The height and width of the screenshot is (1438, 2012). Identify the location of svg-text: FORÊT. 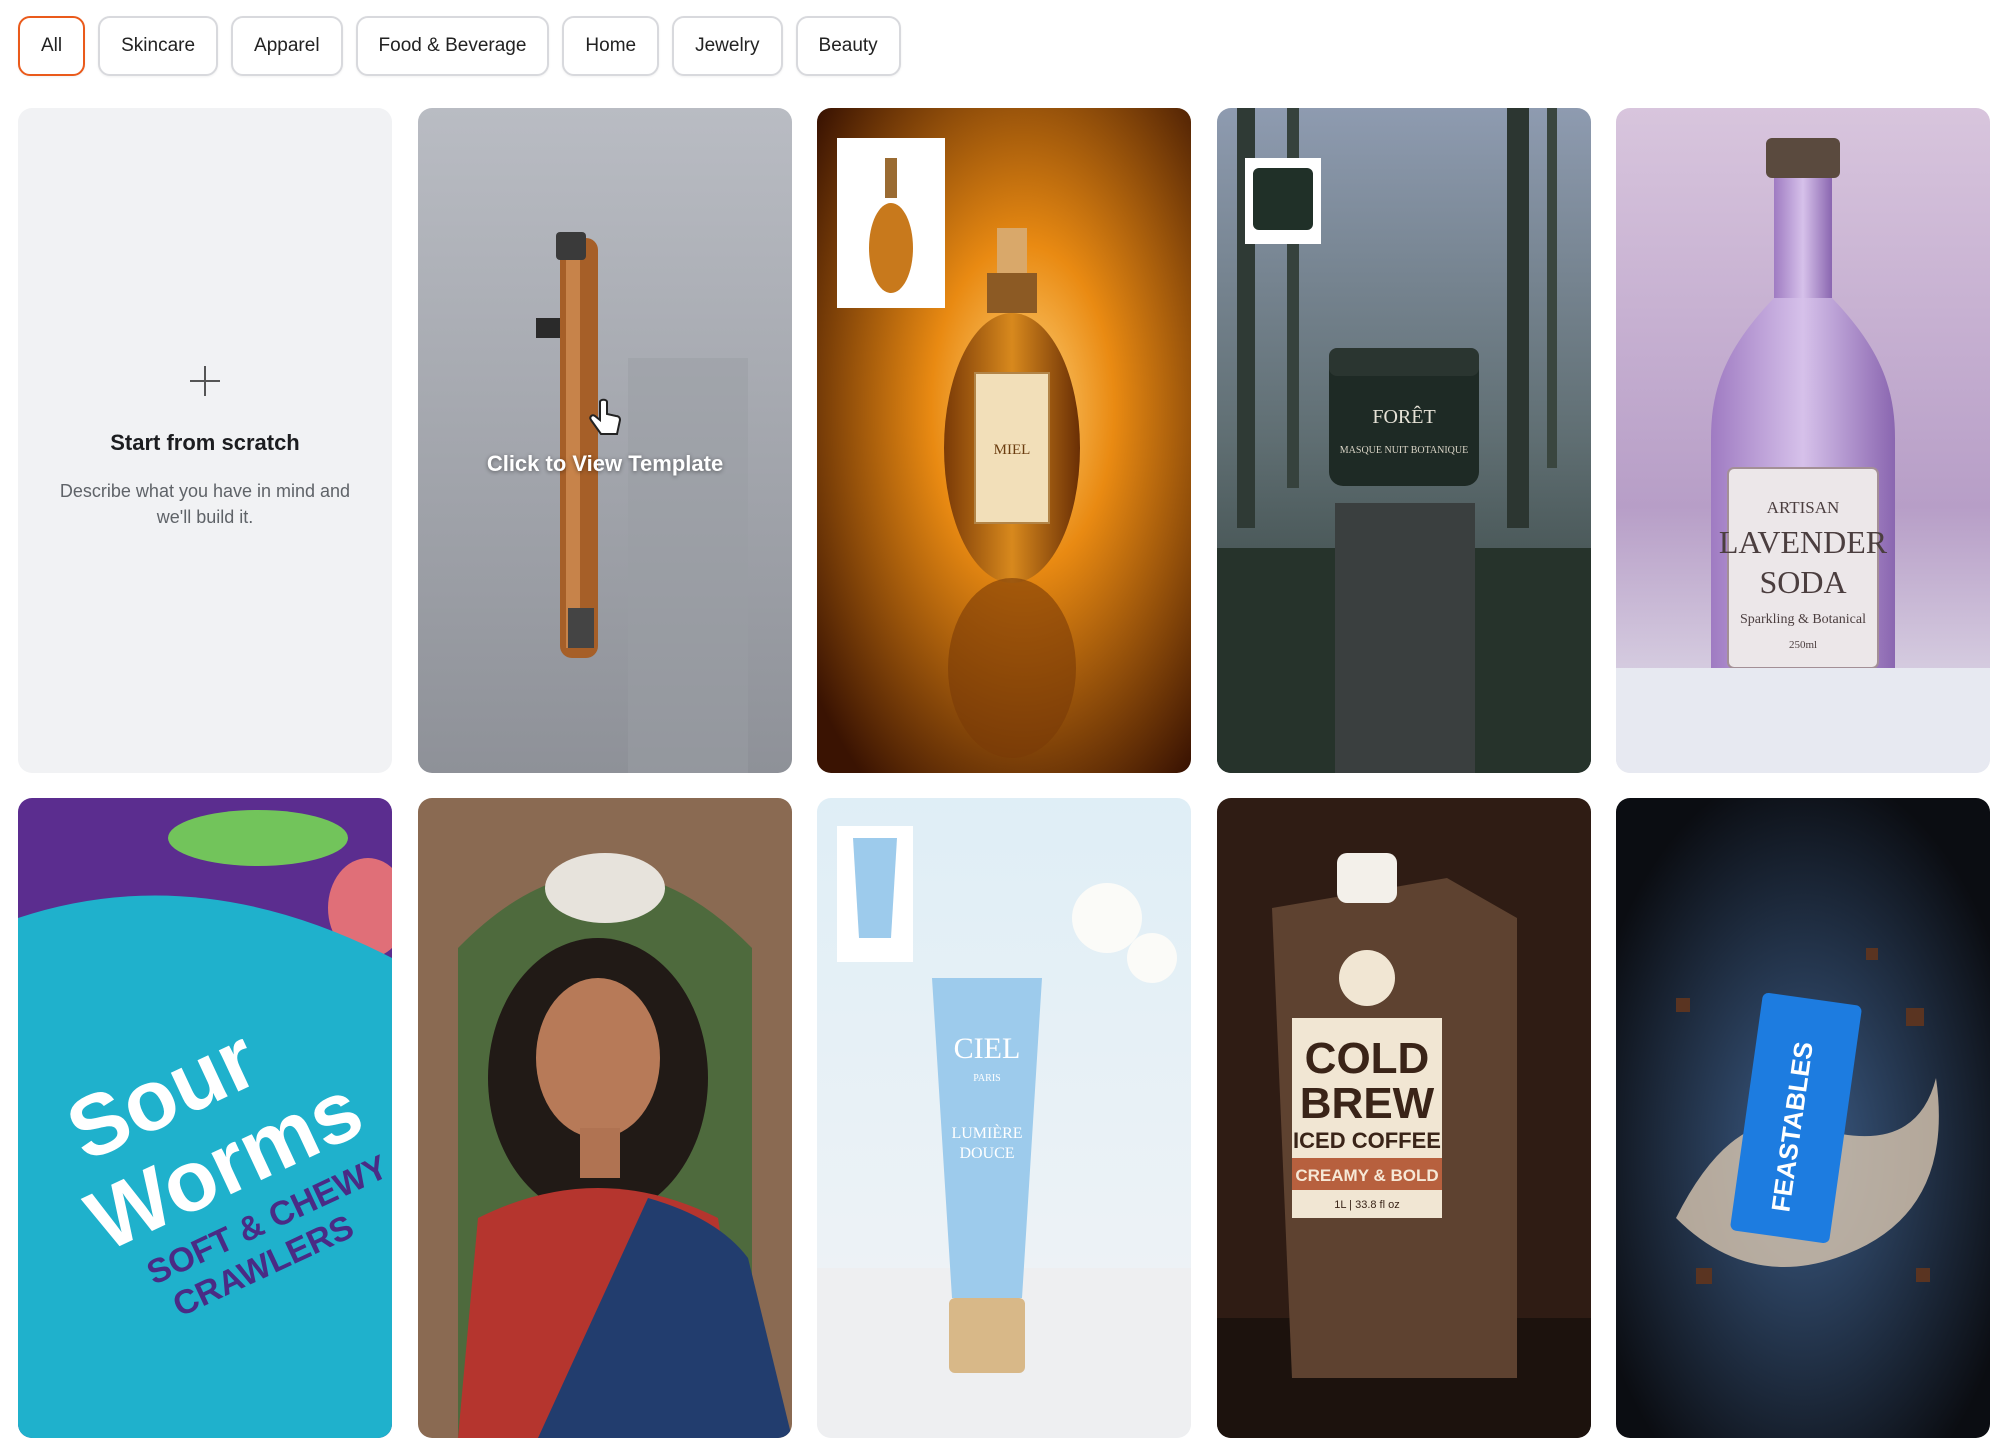
(1403, 416).